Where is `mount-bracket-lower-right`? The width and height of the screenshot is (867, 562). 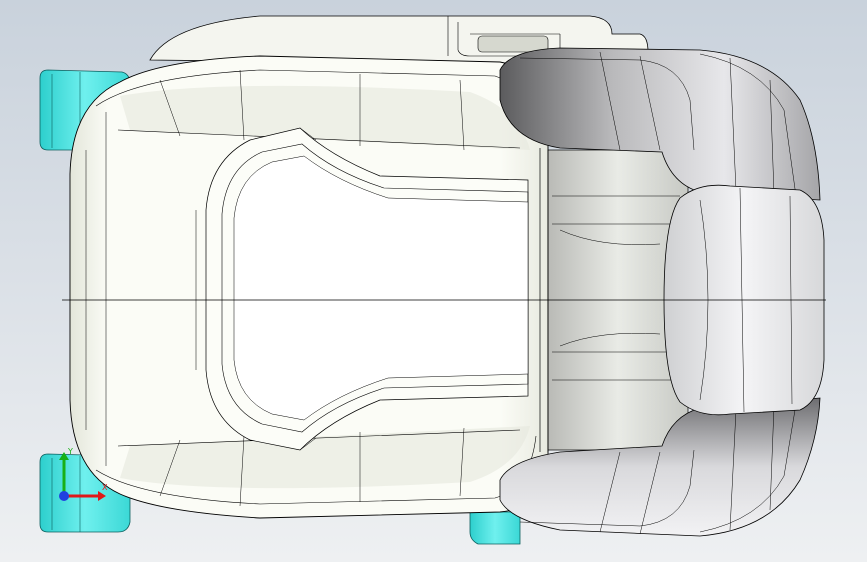 mount-bracket-lower-right is located at coordinates (495, 528).